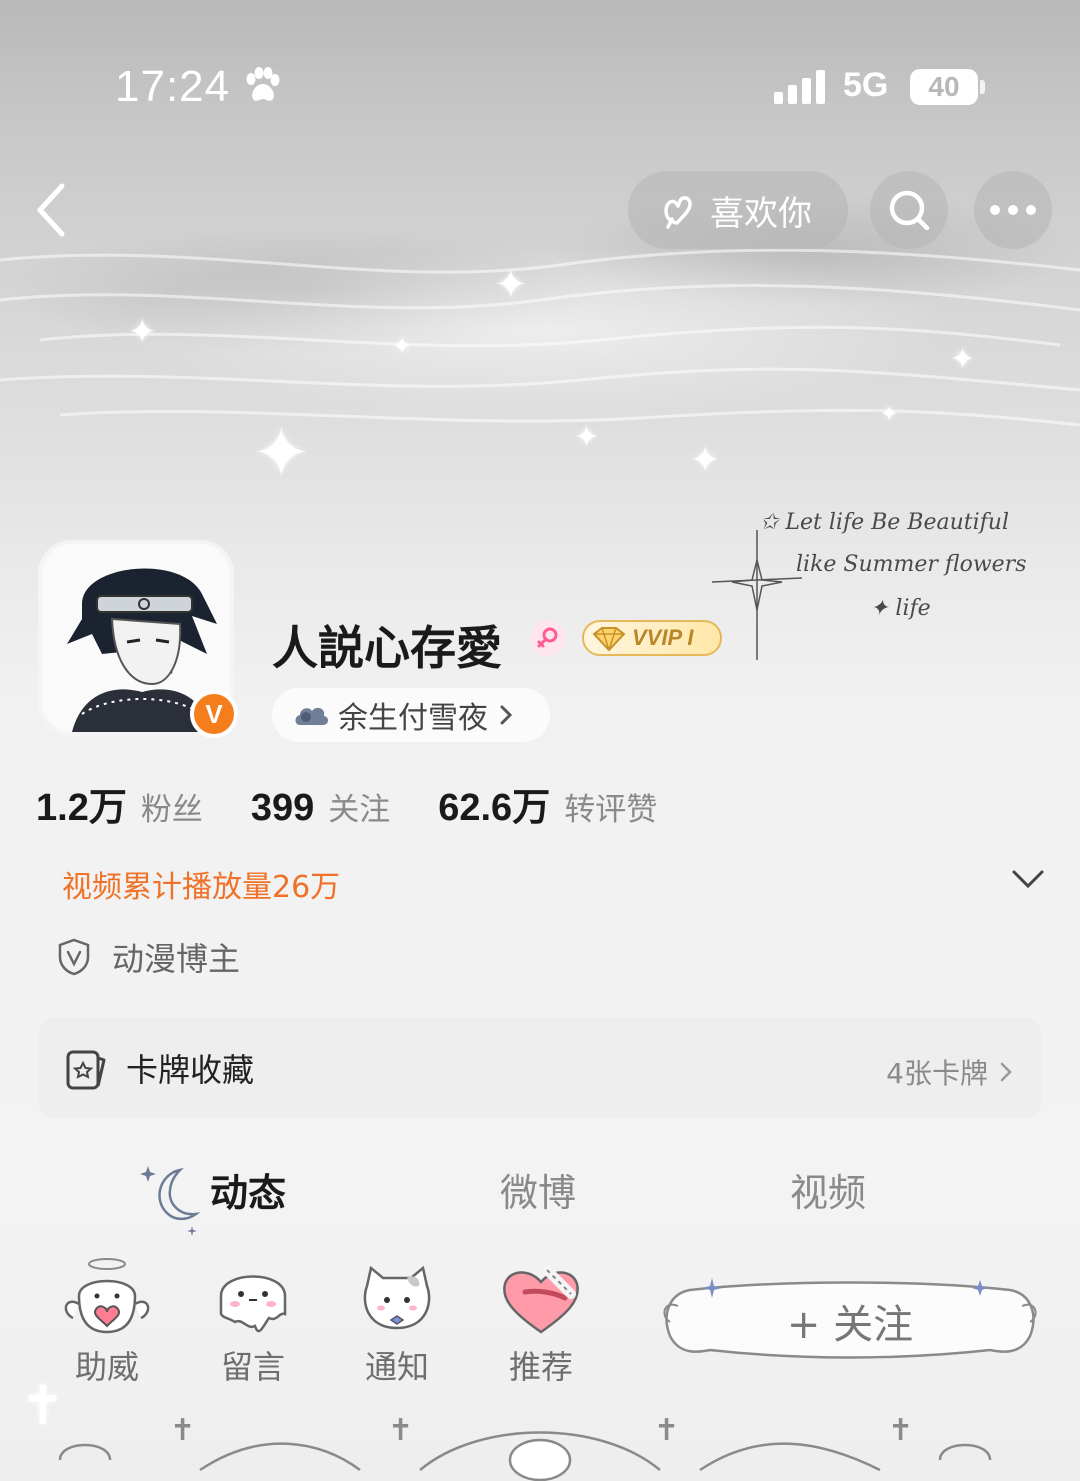  Describe the element at coordinates (387, 648) in the screenshot. I see `username: 人説心存愛` at that location.